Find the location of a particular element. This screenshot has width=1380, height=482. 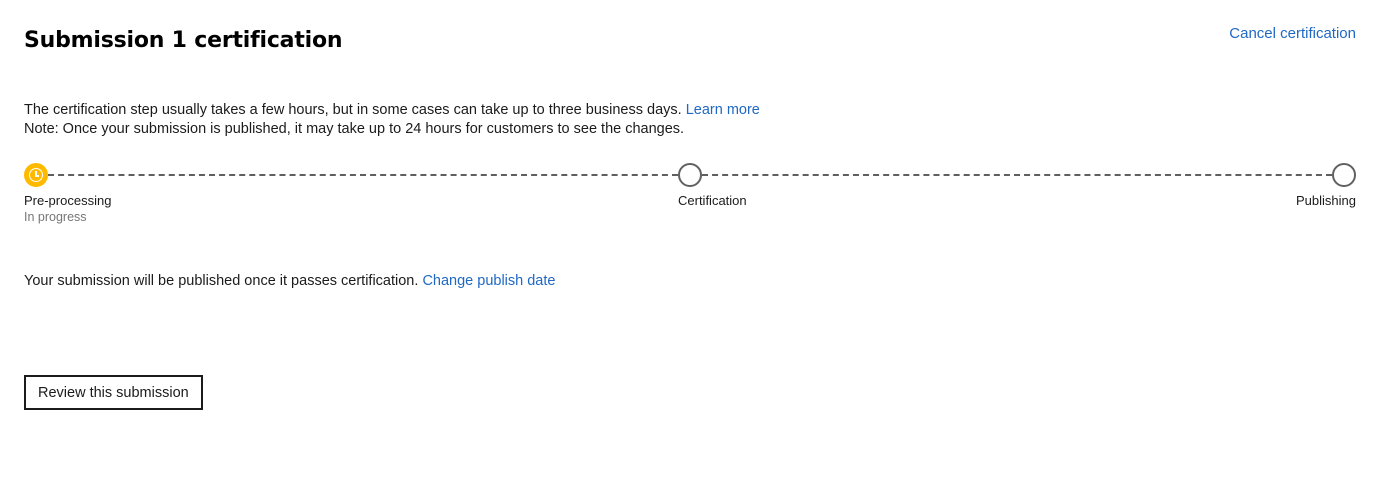

step-certification-label: Certification is located at coordinates (712, 200).